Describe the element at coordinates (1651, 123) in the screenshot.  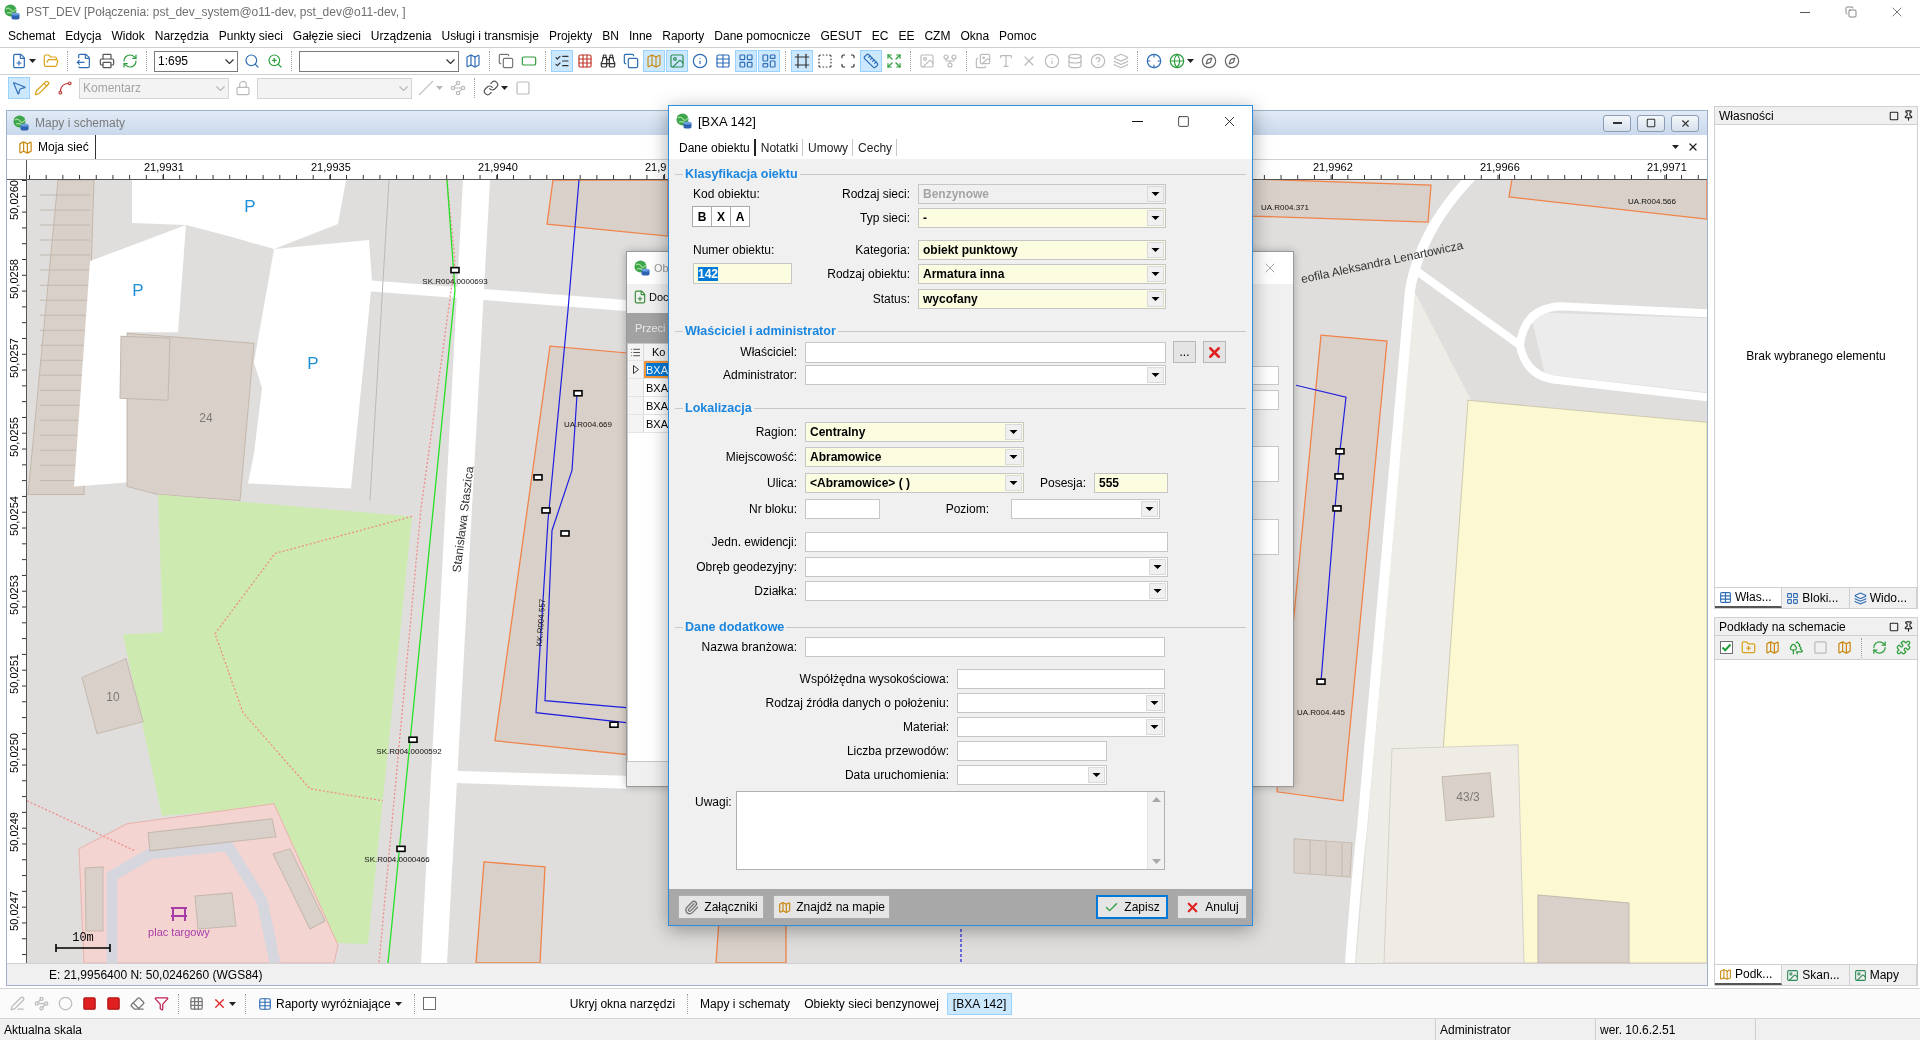
I see `restore-button` at that location.